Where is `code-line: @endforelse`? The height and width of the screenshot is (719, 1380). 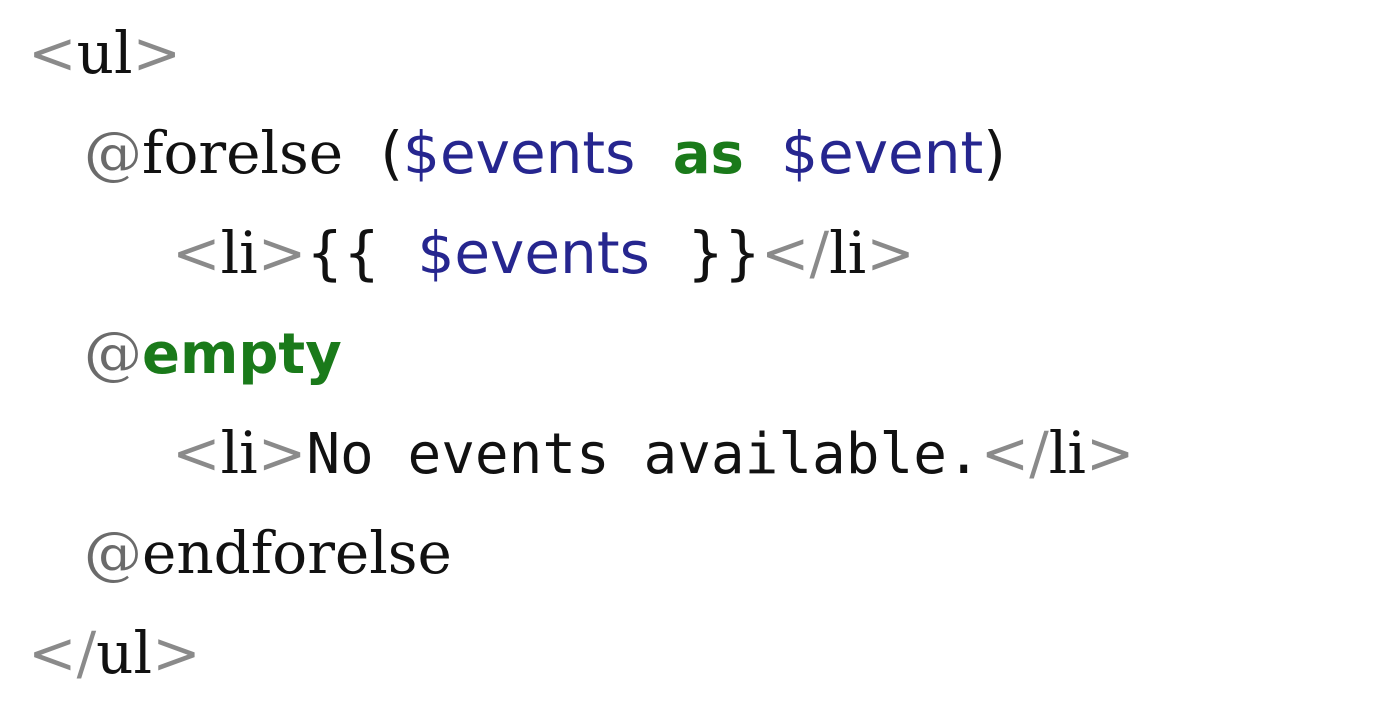
code-line: @endforelse is located at coordinates (226, 552).